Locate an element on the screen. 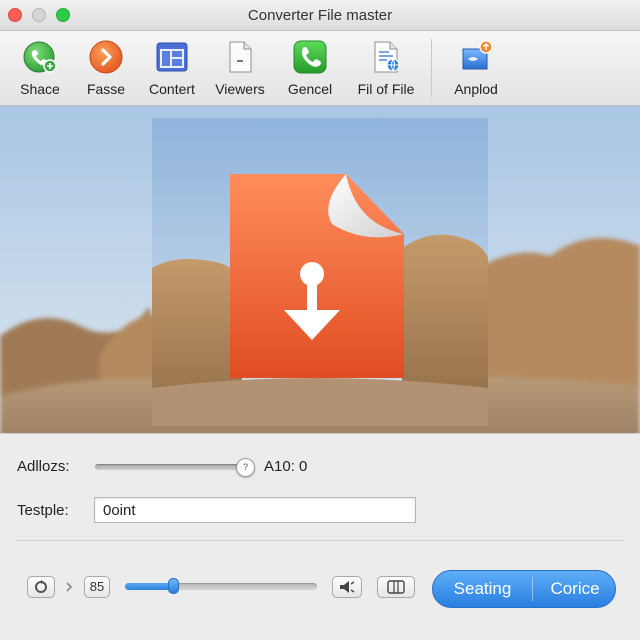  layout-icon is located at coordinates (396, 587).